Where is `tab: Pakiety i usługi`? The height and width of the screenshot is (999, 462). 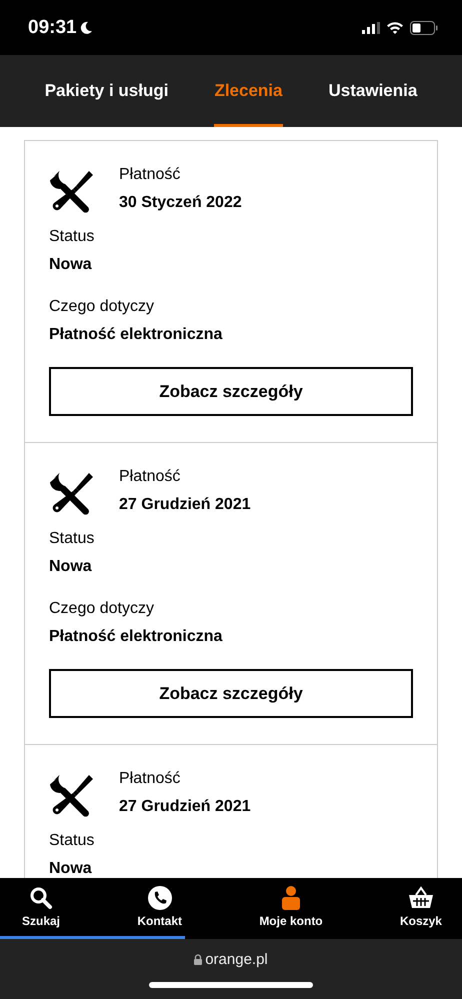 tab: Pakiety i usługi is located at coordinates (106, 91).